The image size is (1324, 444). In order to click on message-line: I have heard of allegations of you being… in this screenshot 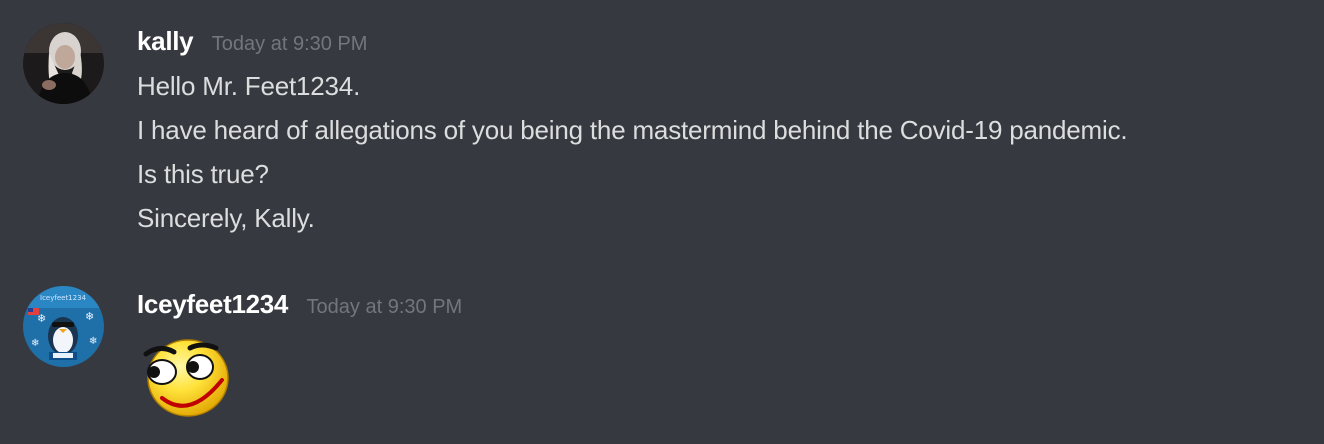, I will do `click(632, 130)`.